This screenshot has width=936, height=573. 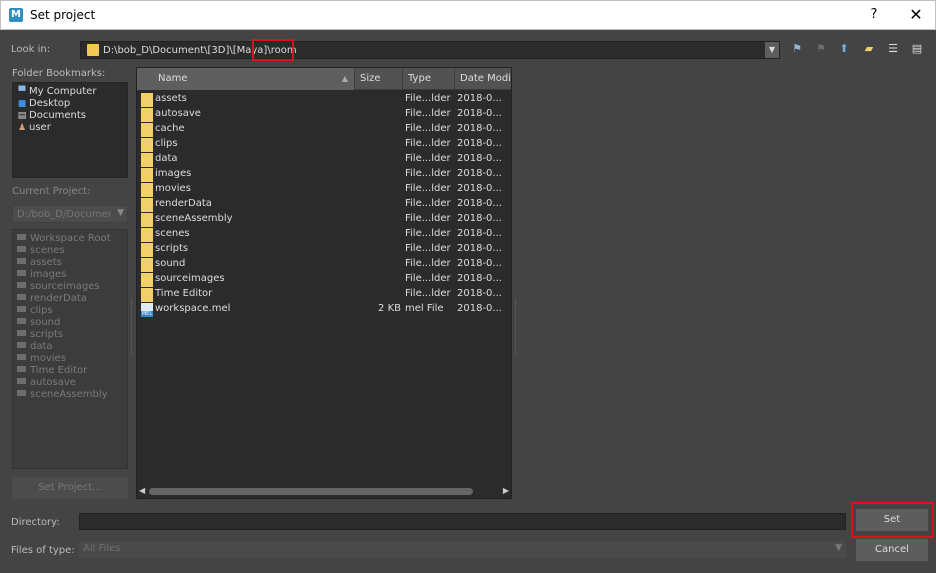 I want to click on files-of-type-value: All Files, so click(x=102, y=548).